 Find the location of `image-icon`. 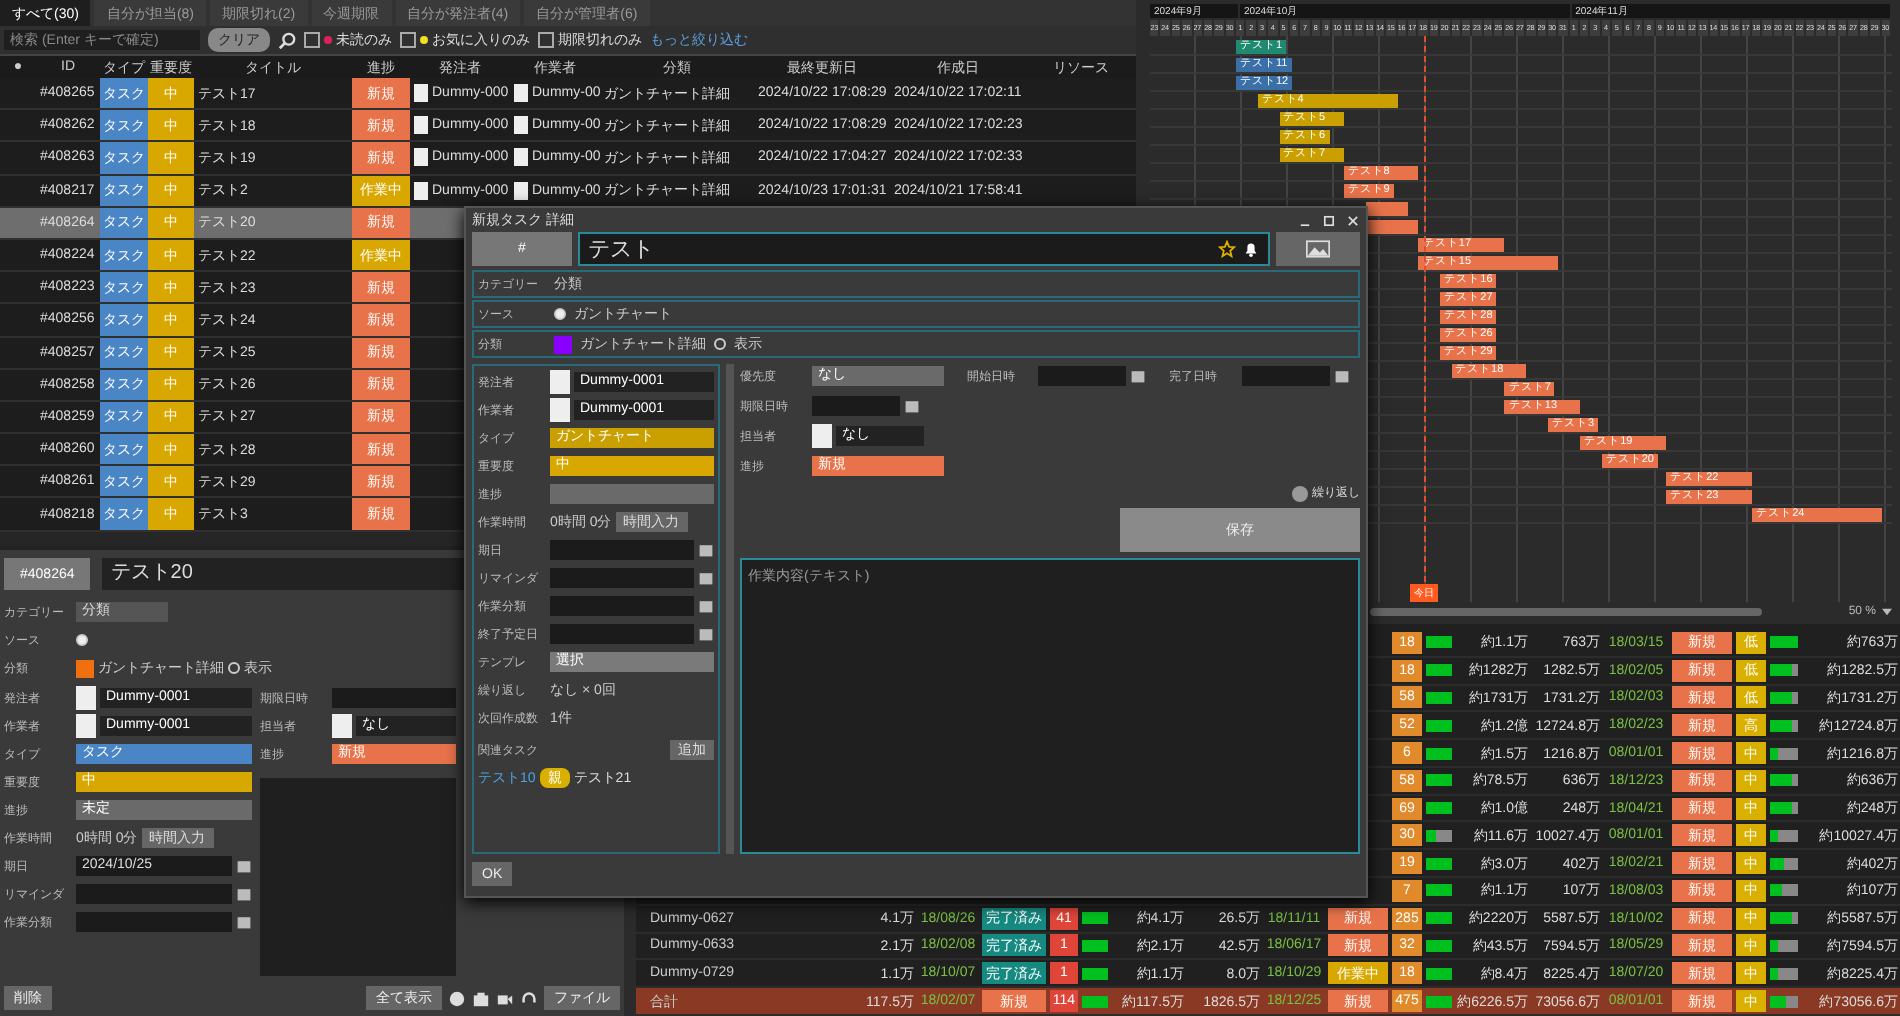

image-icon is located at coordinates (1318, 249).